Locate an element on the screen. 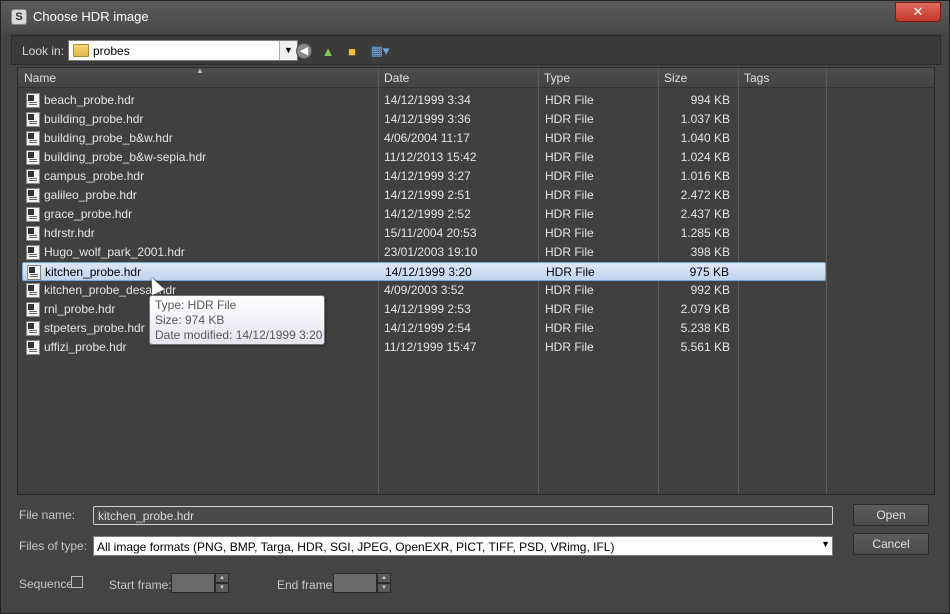 This screenshot has height=614, width=950. look-in-combobox: probes ▼ is located at coordinates (183, 50).